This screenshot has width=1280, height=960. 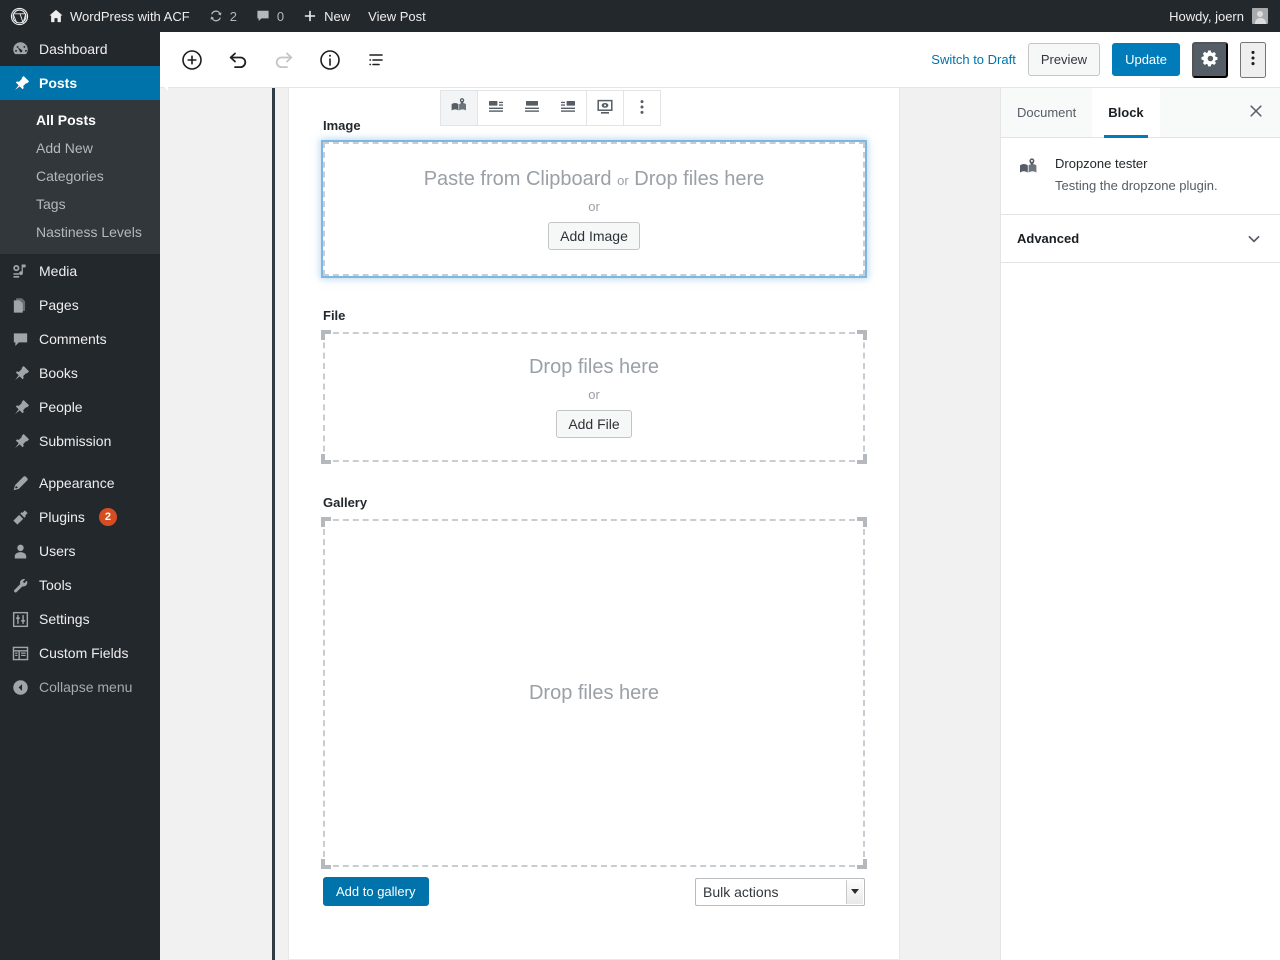 I want to click on sidebar-item-comments: Comments, so click(x=80, y=339).